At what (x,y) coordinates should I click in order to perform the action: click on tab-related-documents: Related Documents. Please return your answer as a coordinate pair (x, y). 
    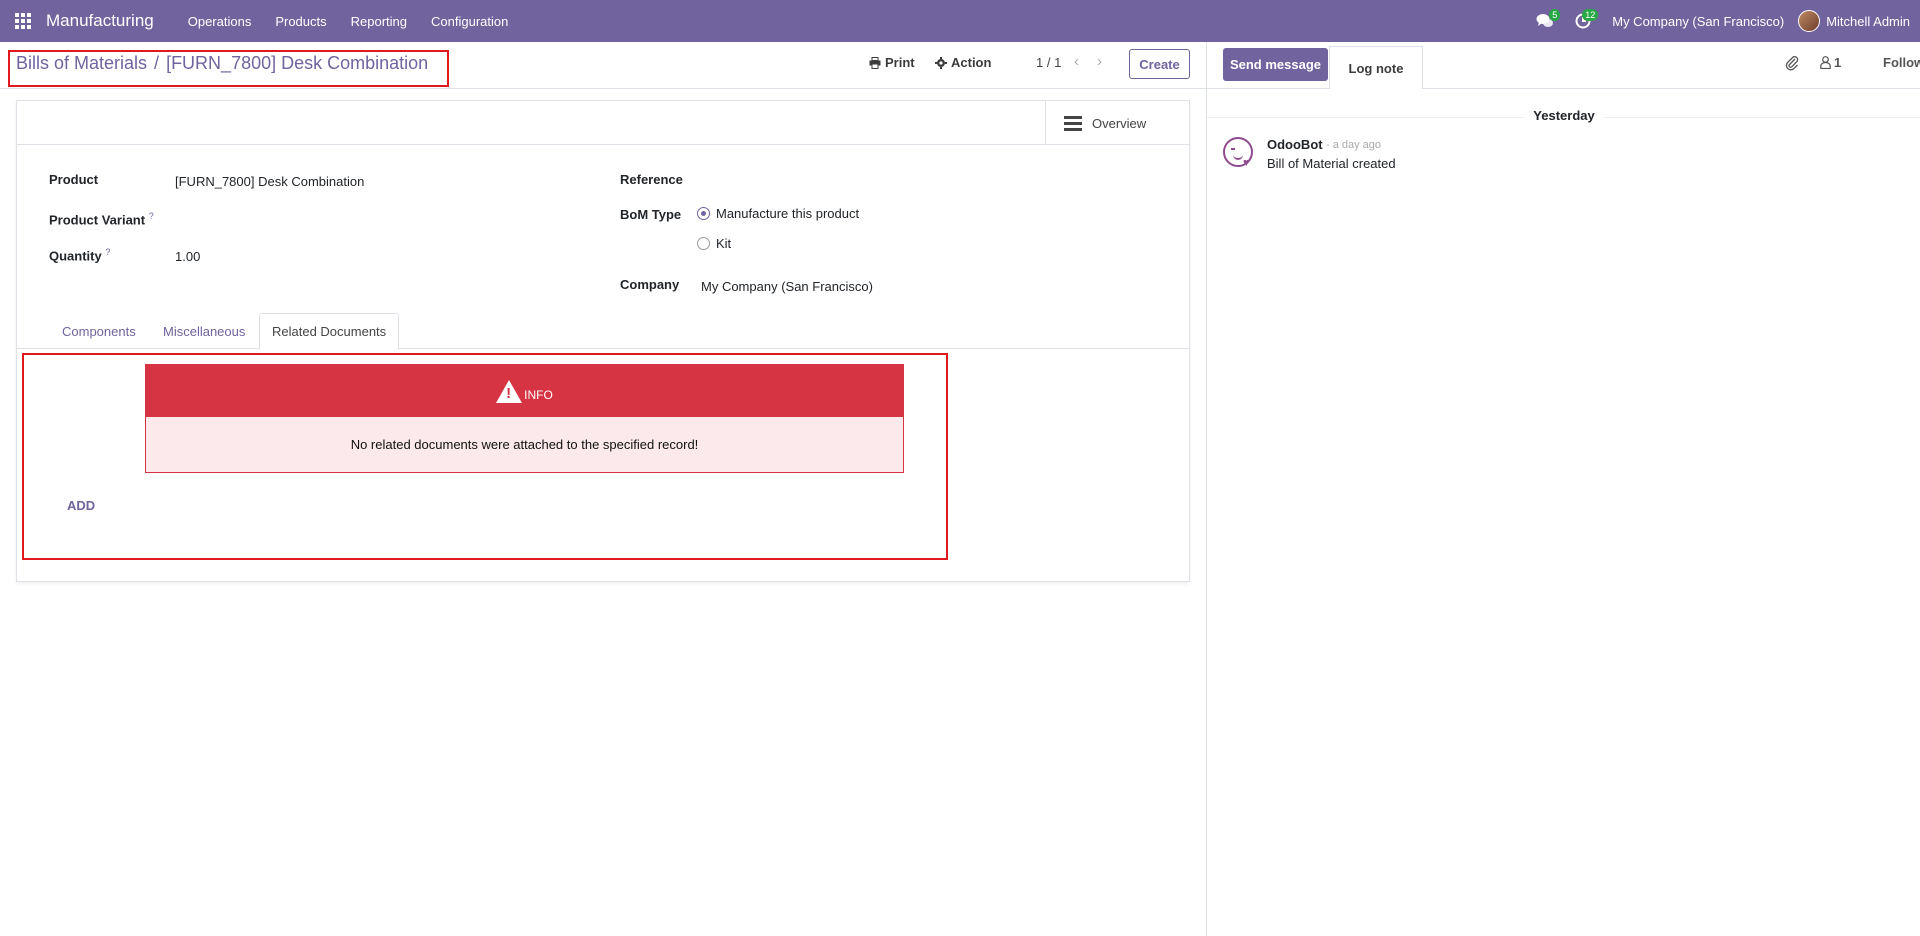
    Looking at the image, I should click on (329, 331).